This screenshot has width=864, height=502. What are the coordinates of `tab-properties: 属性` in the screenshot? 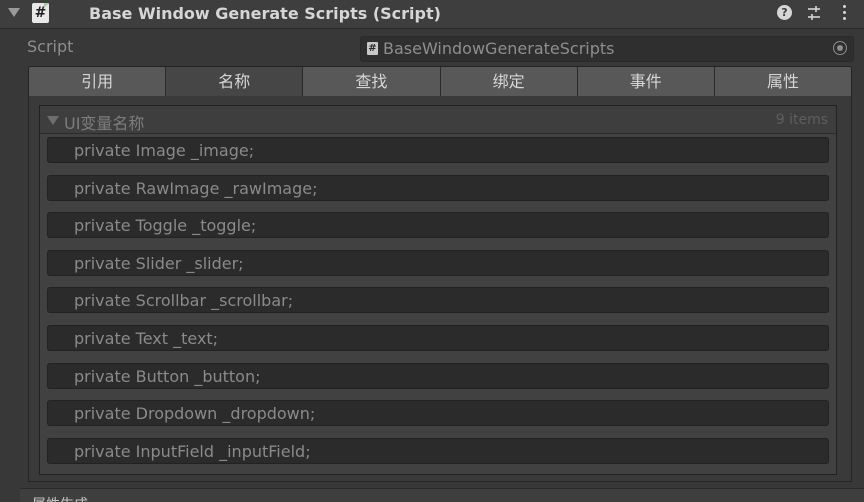 It's located at (782, 82).